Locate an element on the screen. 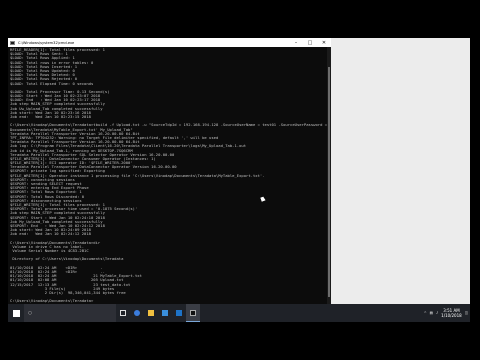 This screenshot has height=360, width=480. title-bar: C:\Windows\system32\cmd.exe – □ ✕ is located at coordinates (169, 42).